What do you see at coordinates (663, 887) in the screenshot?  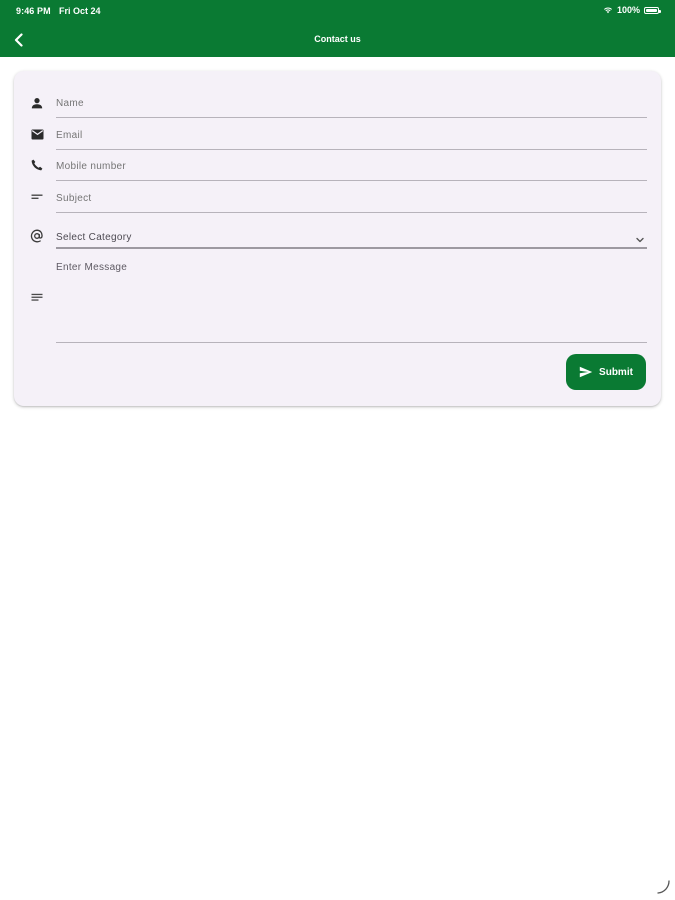 I see `loading-spinner-icon` at bounding box center [663, 887].